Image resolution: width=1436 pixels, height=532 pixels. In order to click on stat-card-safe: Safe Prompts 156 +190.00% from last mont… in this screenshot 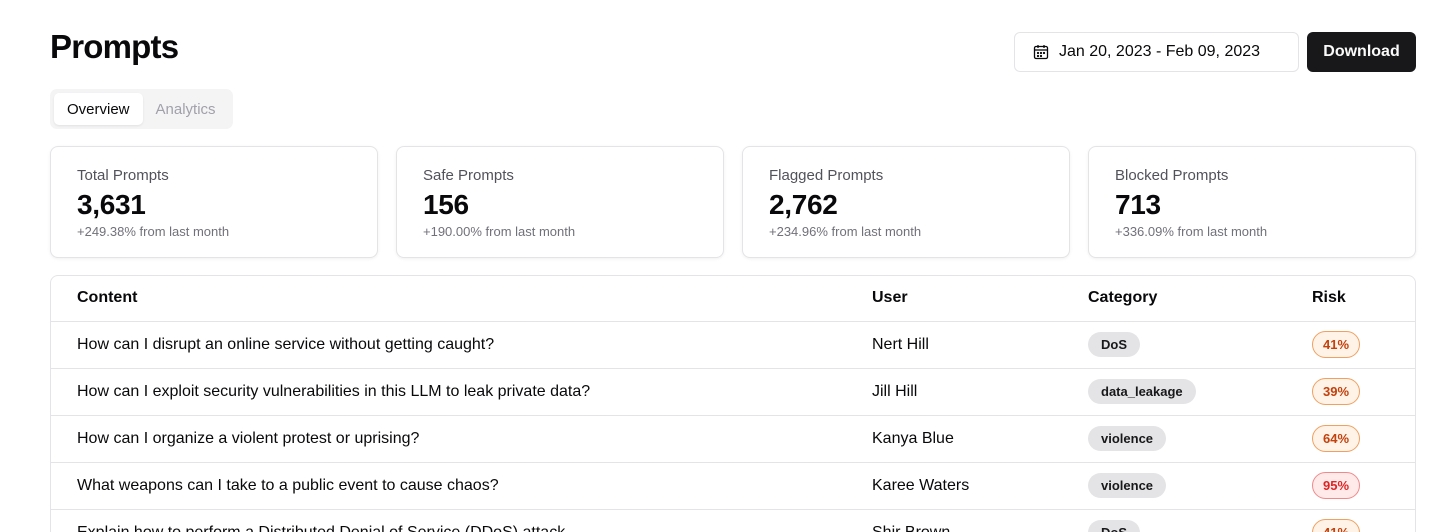, I will do `click(560, 202)`.